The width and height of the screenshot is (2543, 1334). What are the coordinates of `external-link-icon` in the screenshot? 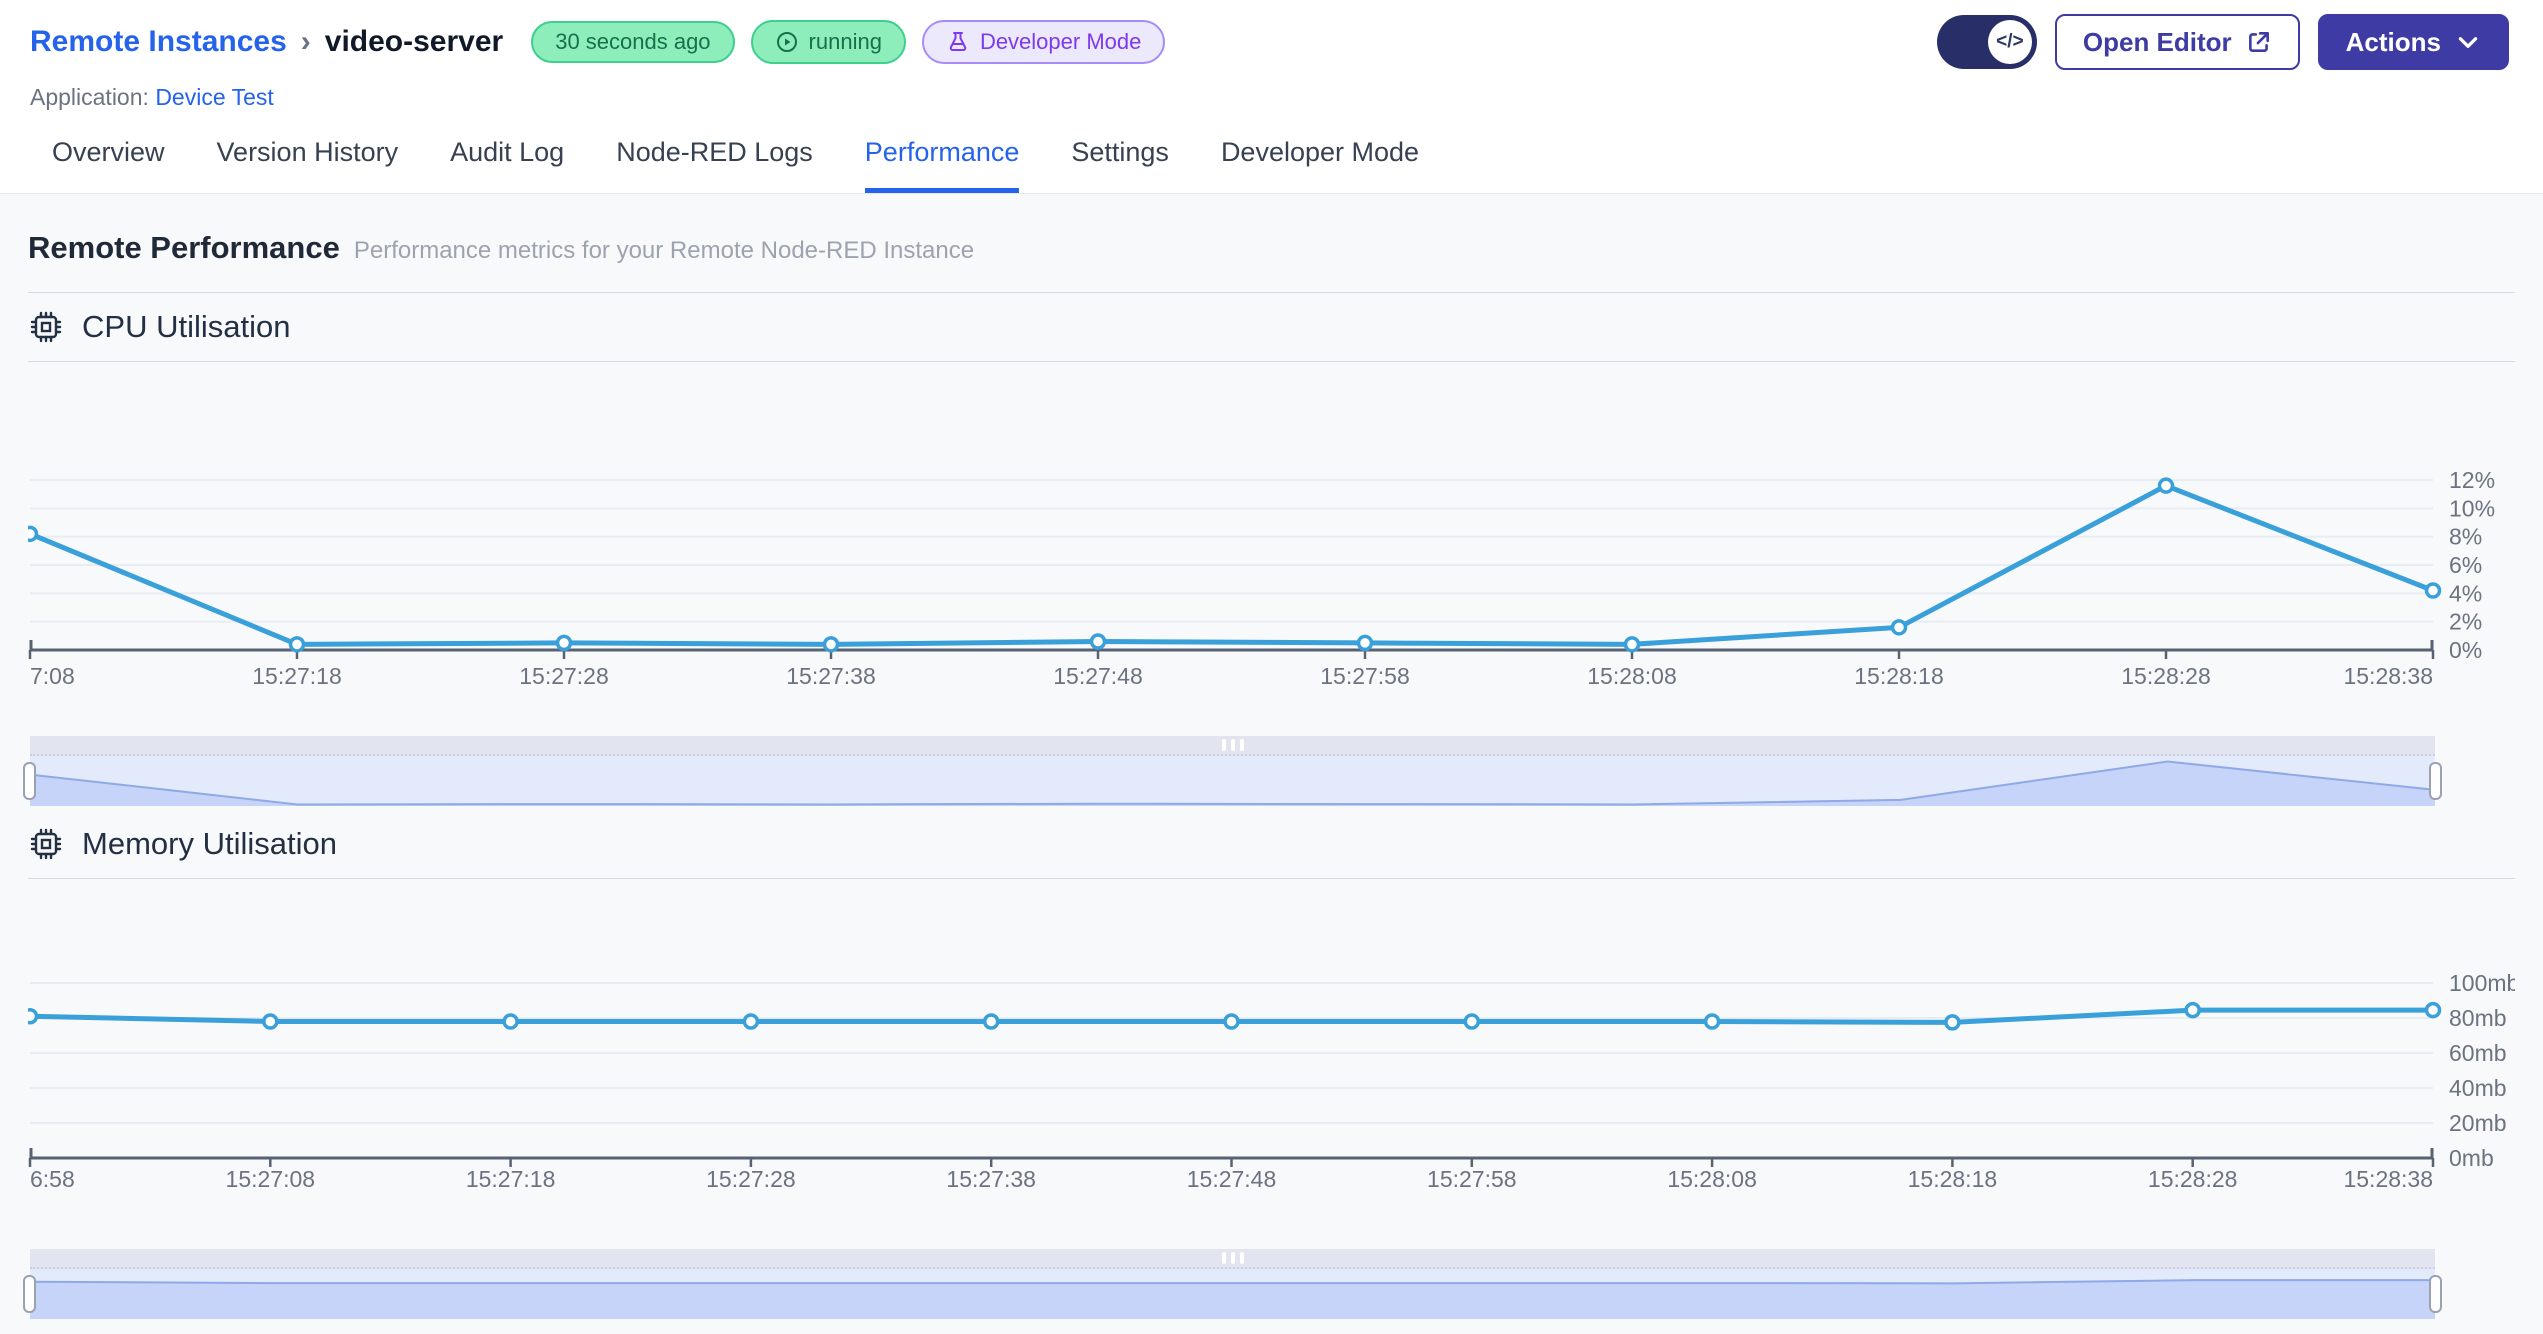 It's located at (2258, 42).